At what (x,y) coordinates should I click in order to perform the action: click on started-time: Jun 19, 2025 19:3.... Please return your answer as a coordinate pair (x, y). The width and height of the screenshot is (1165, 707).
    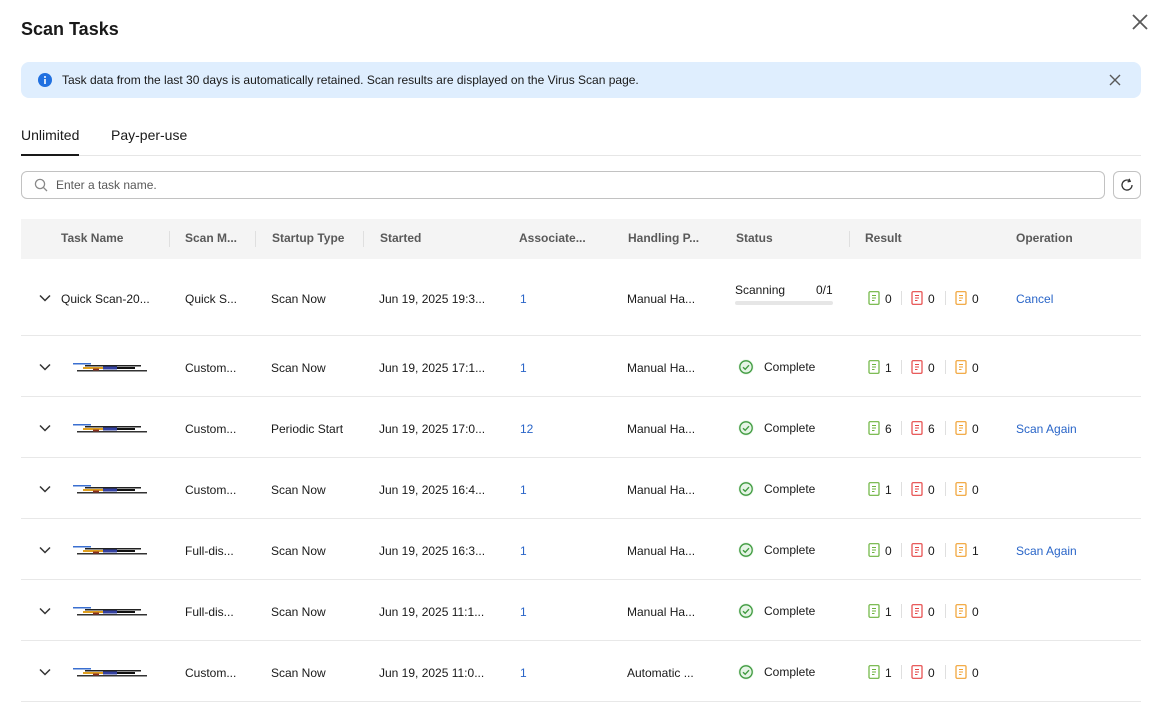
    Looking at the image, I should click on (432, 299).